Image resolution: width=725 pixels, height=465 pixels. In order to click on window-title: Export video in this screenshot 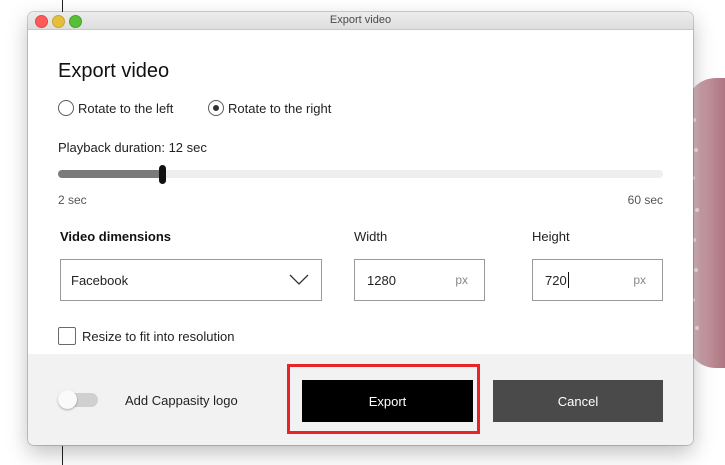, I will do `click(360, 20)`.